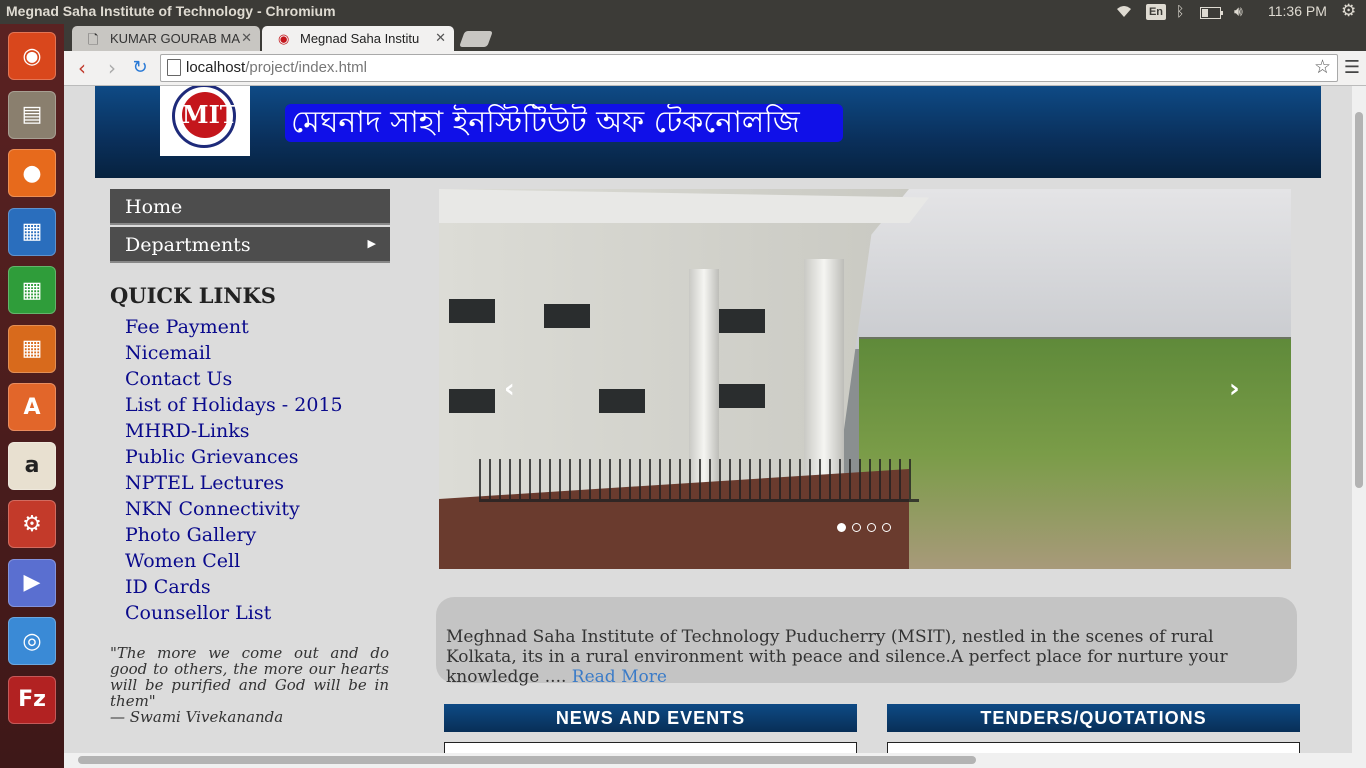 The image size is (1366, 768). I want to click on nav-departments-label: Departments, so click(188, 245).